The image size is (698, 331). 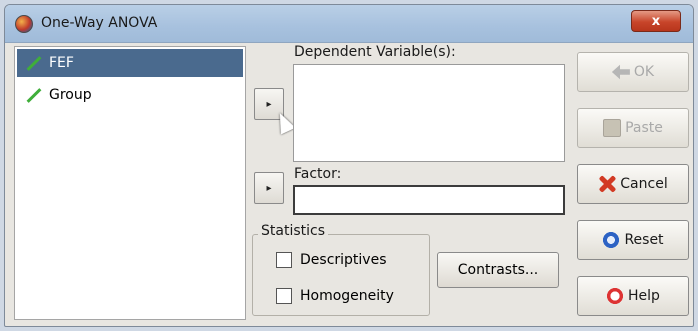 I want to click on factor-field, so click(x=429, y=200).